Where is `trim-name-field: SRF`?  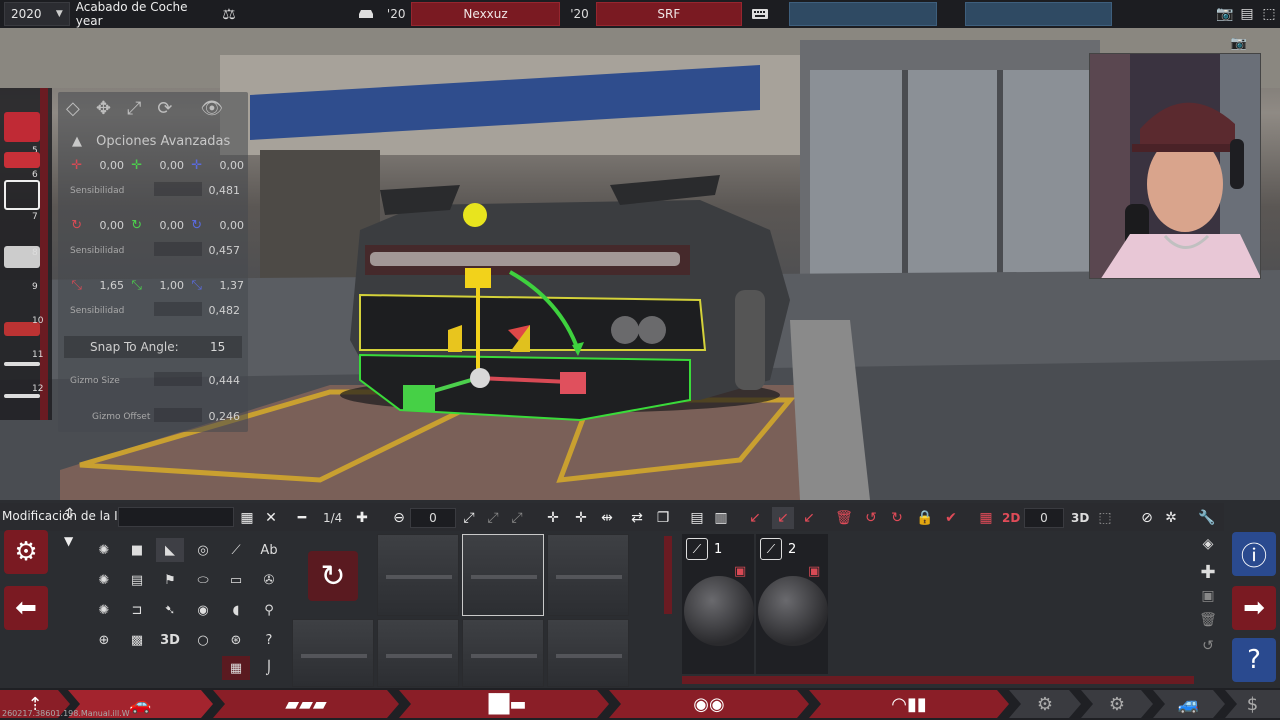
trim-name-field: SRF is located at coordinates (669, 14).